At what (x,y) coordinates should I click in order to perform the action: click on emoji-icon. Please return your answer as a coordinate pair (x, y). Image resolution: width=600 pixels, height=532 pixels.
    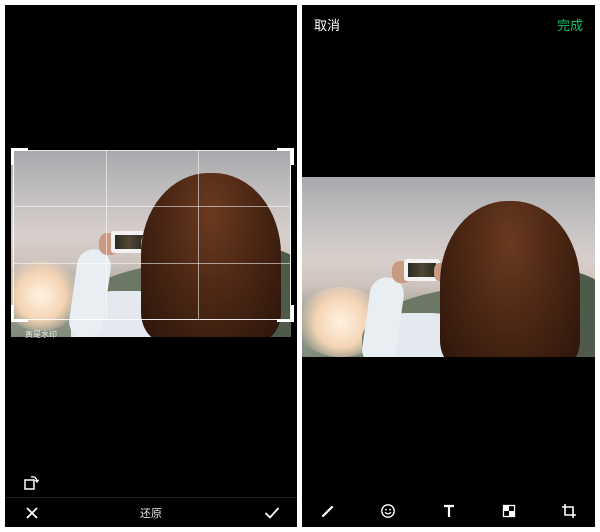
    Looking at the image, I should click on (388, 511).